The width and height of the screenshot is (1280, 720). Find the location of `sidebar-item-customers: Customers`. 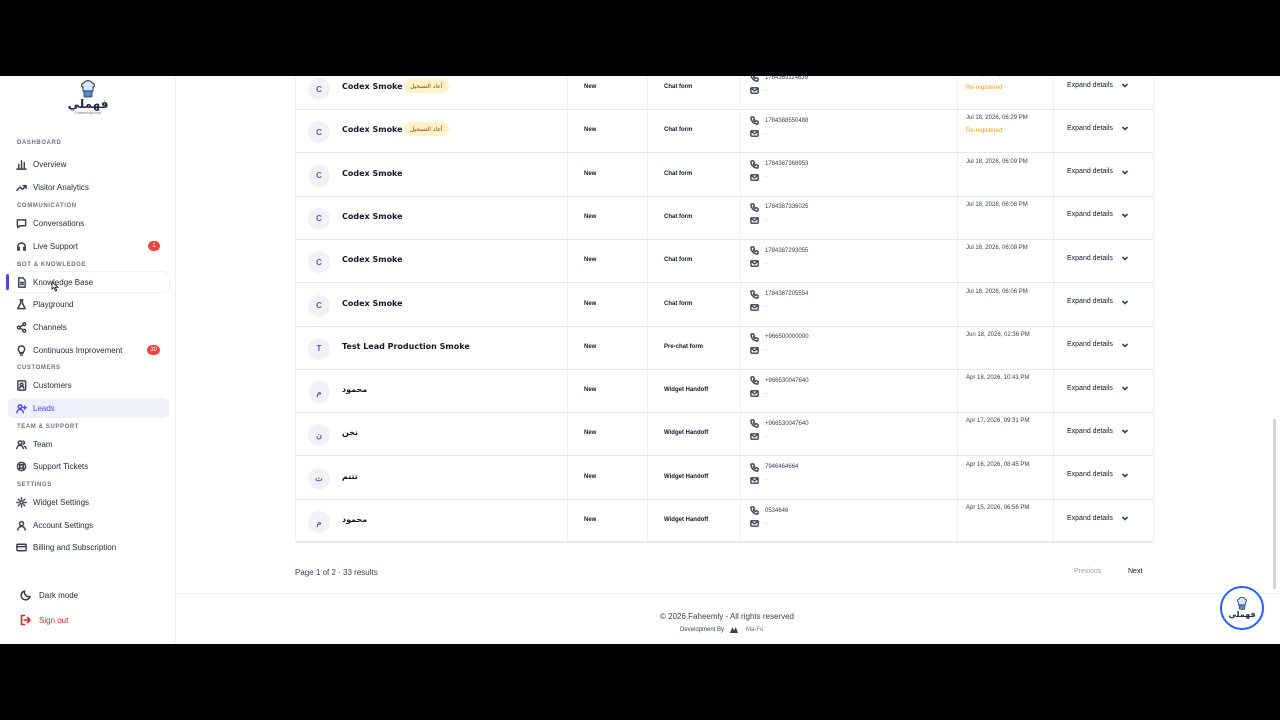

sidebar-item-customers: Customers is located at coordinates (88, 385).